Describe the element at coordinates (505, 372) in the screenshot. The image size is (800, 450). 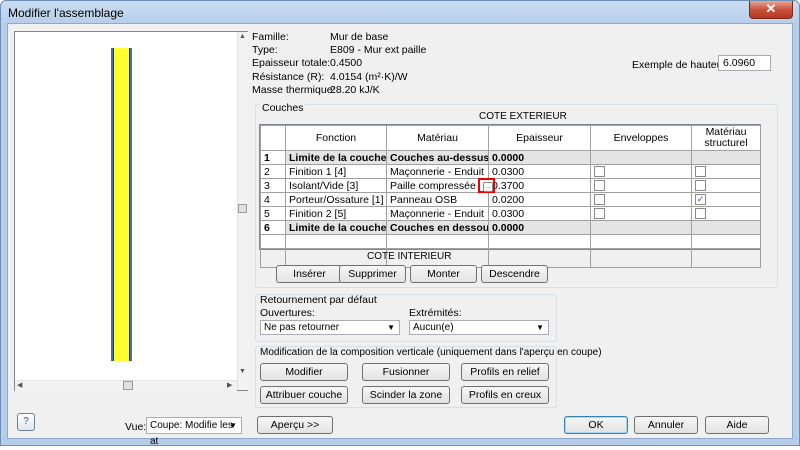
I see `sweeps-button: Profils en relief` at that location.